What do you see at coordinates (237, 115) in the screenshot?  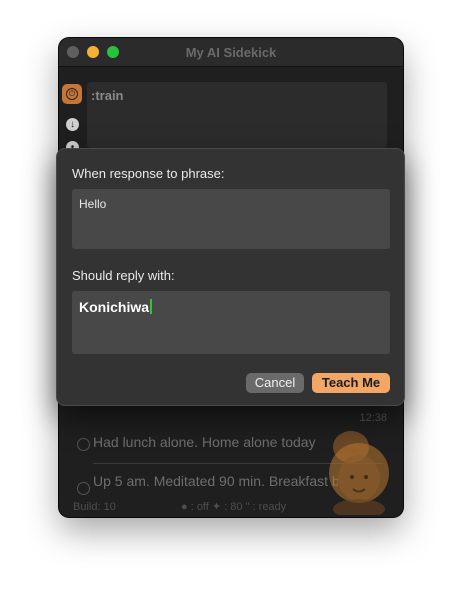 I see `compose-area: :train` at bounding box center [237, 115].